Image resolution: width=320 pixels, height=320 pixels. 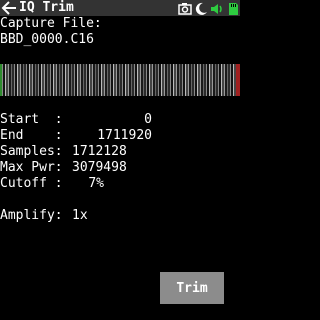 What do you see at coordinates (31, 151) in the screenshot?
I see `samples-label: Samples:` at bounding box center [31, 151].